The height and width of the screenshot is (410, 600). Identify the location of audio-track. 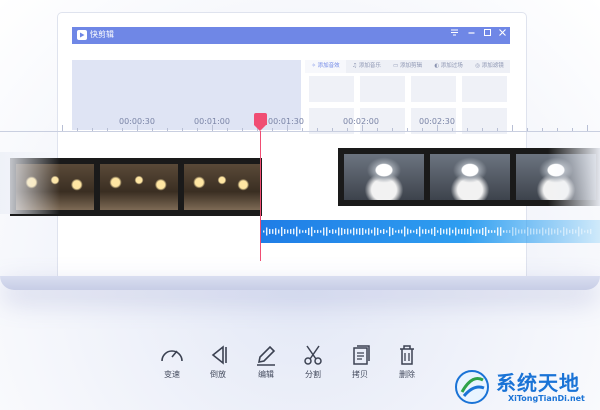
(430, 231).